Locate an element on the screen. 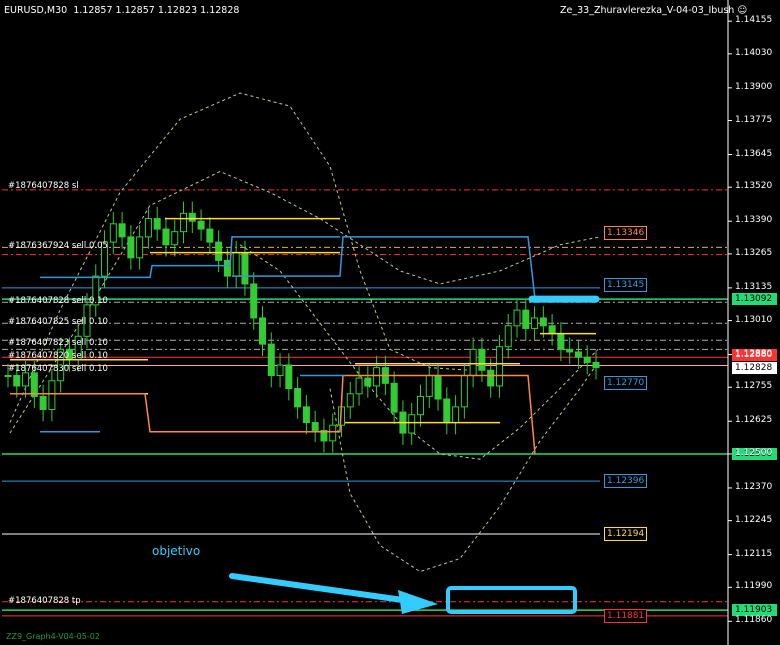 Image resolution: width=780 pixels, height=645 pixels. price-axis-box: 1.12828 is located at coordinates (754, 368).